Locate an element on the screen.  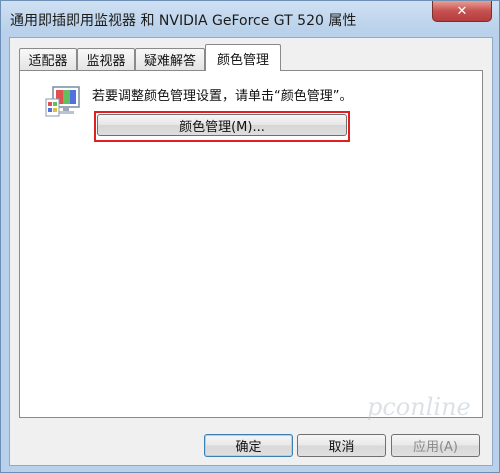
tab-adapter: 适配器 is located at coordinates (48, 59).